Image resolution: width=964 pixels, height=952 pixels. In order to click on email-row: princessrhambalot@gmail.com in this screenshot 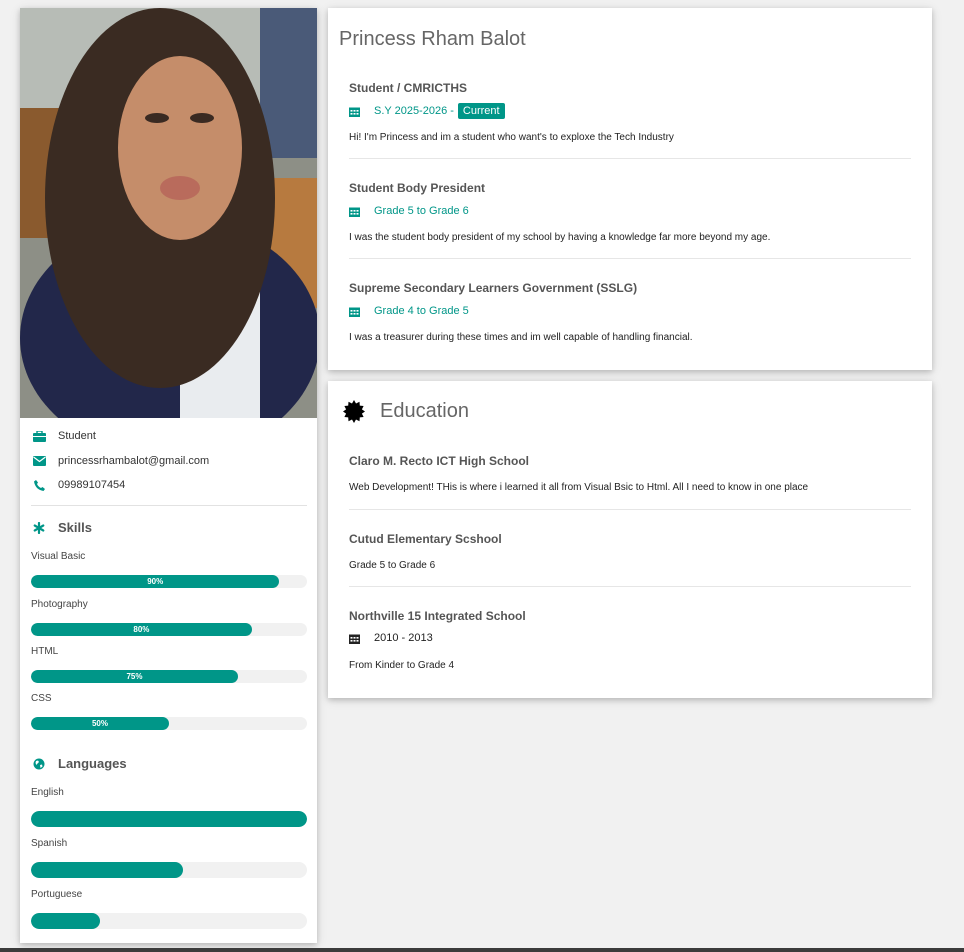, I will do `click(120, 461)`.